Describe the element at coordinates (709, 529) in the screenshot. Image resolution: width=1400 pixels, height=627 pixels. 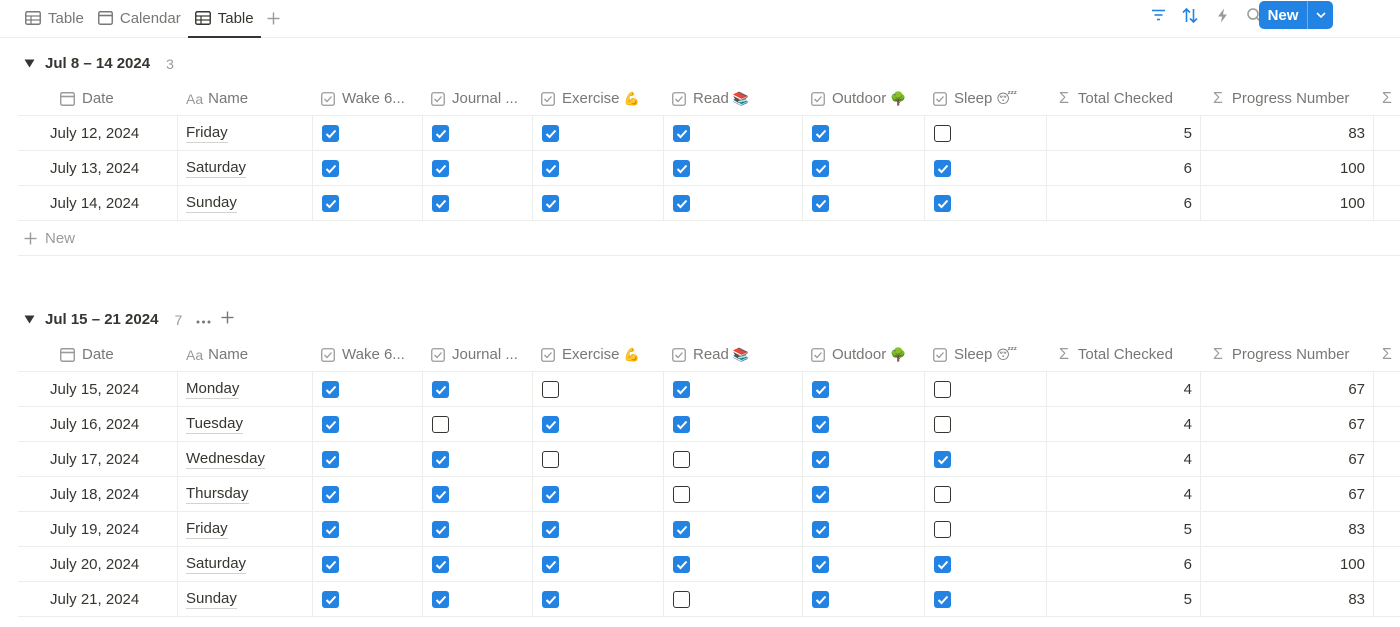
I see `table-row: July 19, 2024 Friday 5 83` at that location.